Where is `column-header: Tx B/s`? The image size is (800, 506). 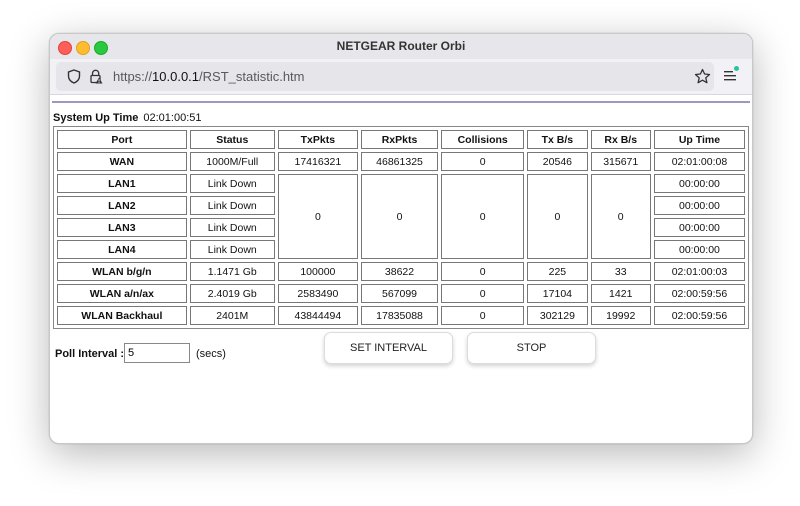
column-header: Tx B/s is located at coordinates (557, 139).